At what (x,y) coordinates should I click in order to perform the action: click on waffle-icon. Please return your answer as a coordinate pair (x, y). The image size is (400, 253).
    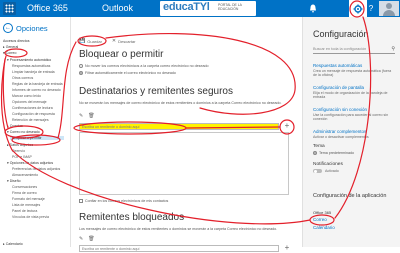
    Looking at the image, I should click on (9, 8).